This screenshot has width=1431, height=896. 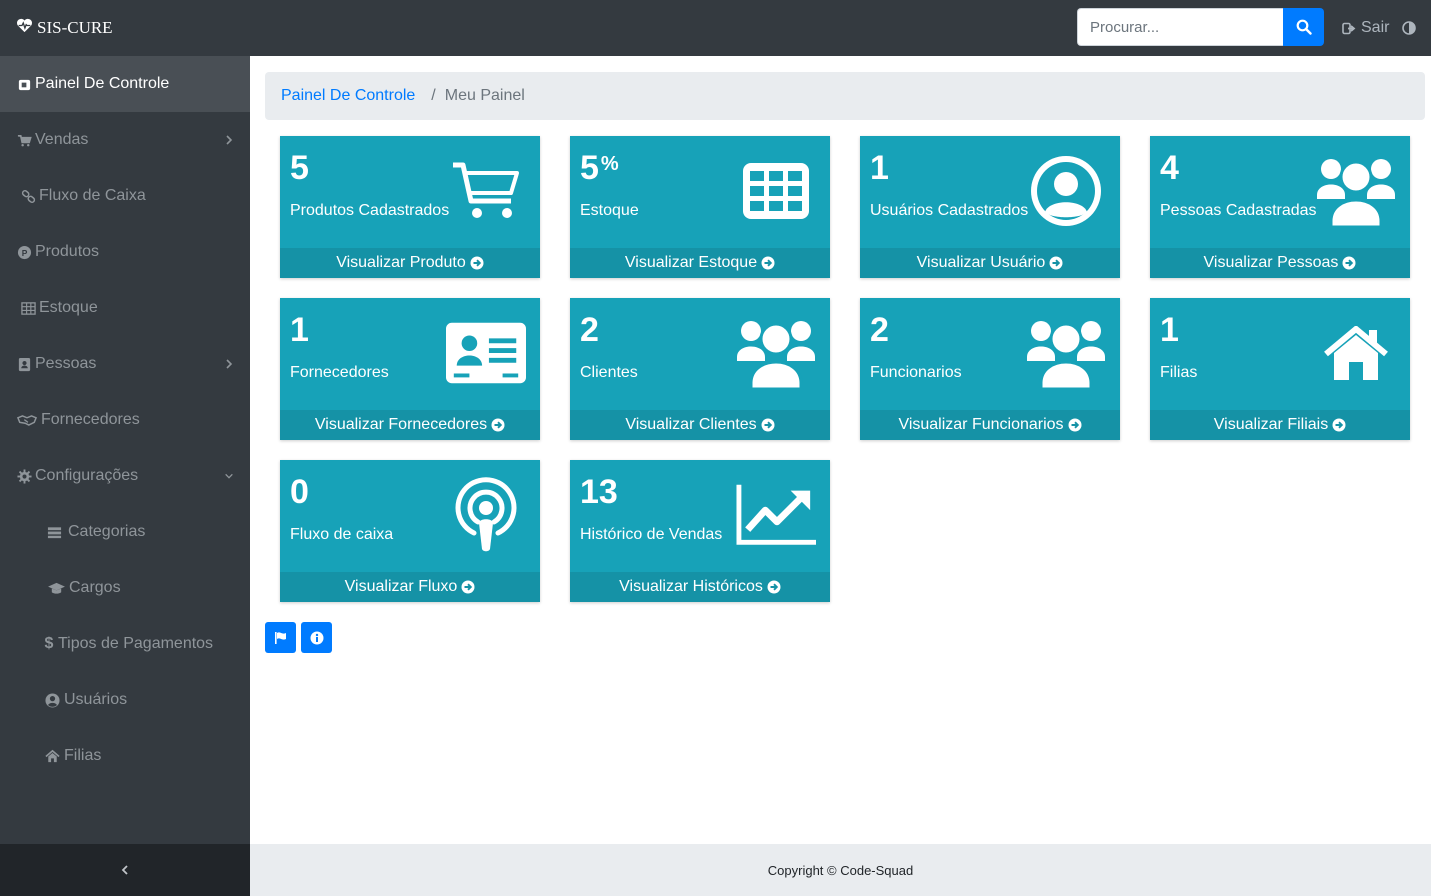 What do you see at coordinates (486, 191) in the screenshot?
I see `shopping-cart-icon` at bounding box center [486, 191].